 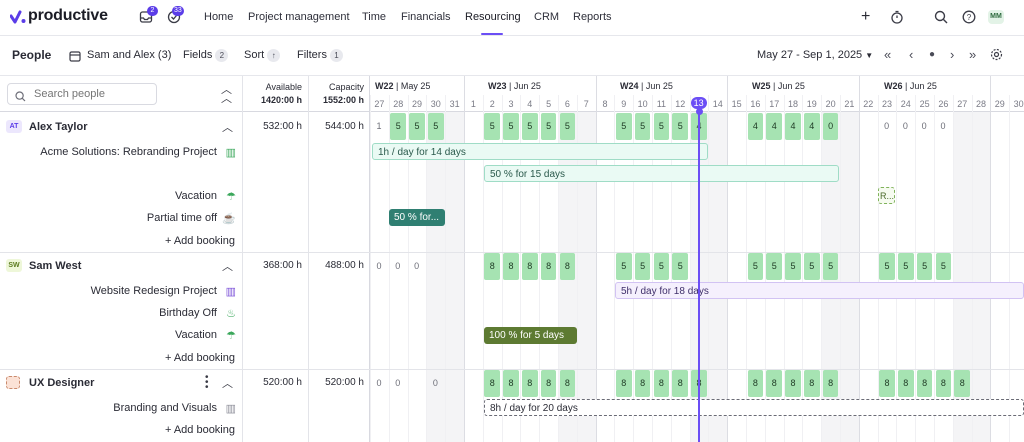 What do you see at coordinates (374, 17) in the screenshot?
I see `nav-time: Time` at bounding box center [374, 17].